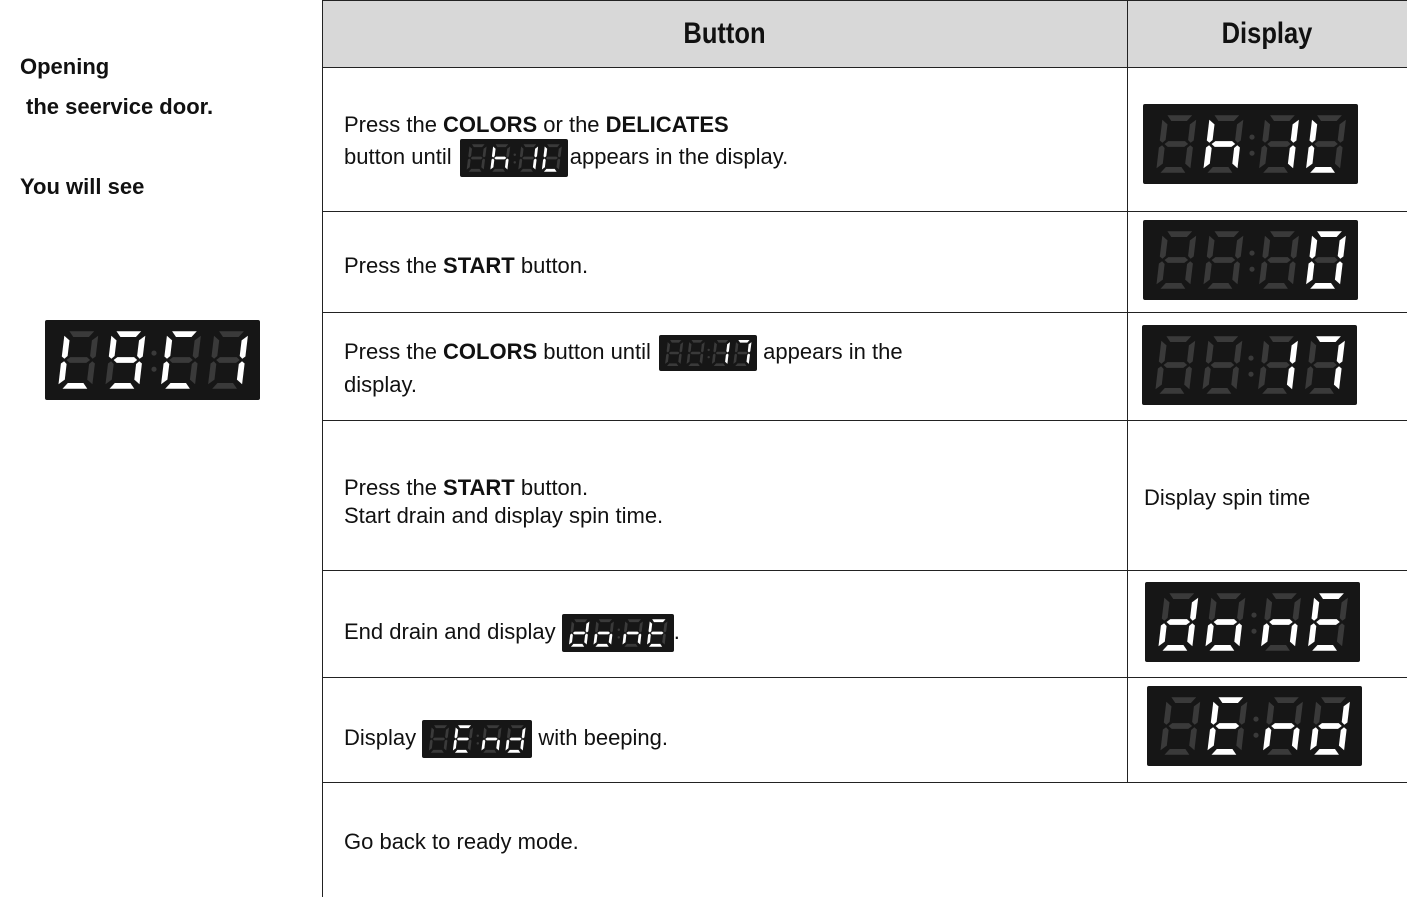 The height and width of the screenshot is (897, 1407). I want to click on led-display-hILL, so click(1250, 144).